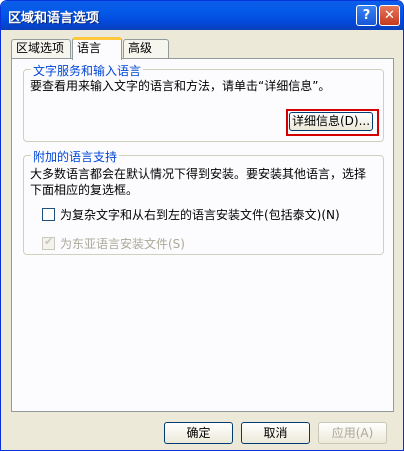 The height and width of the screenshot is (451, 404). What do you see at coordinates (389, 15) in the screenshot?
I see `close-button: ✕` at bounding box center [389, 15].